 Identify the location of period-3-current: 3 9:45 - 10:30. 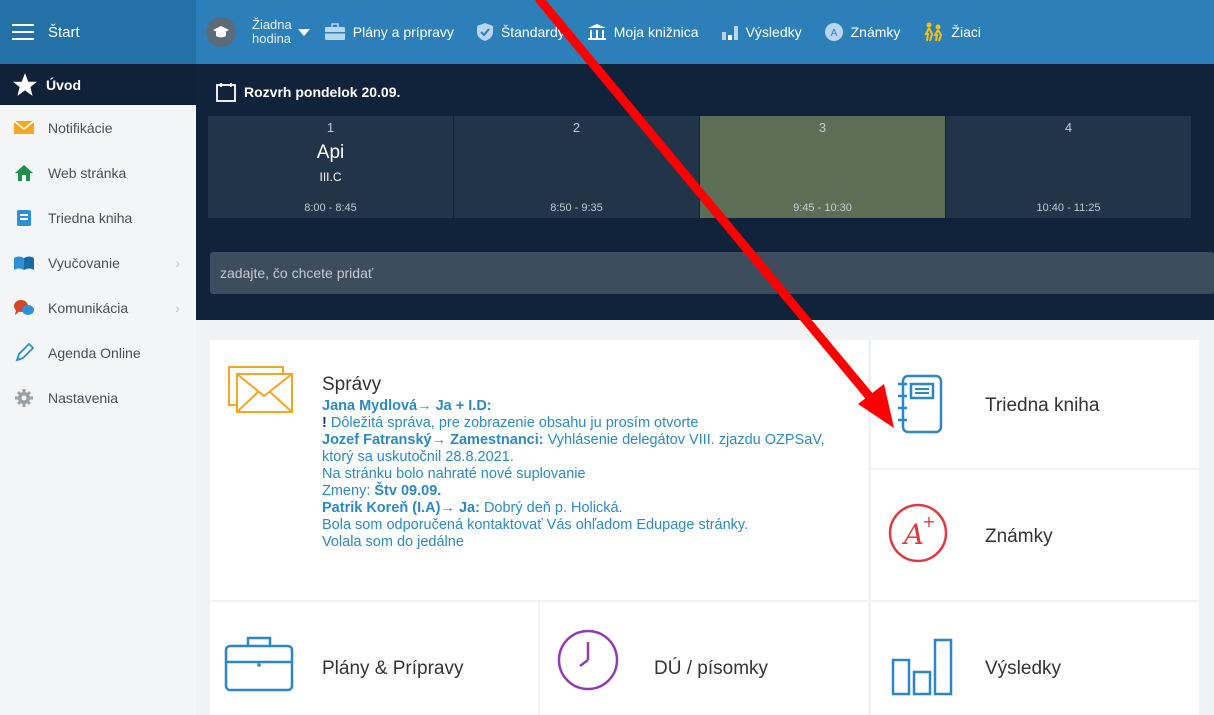
(822, 167).